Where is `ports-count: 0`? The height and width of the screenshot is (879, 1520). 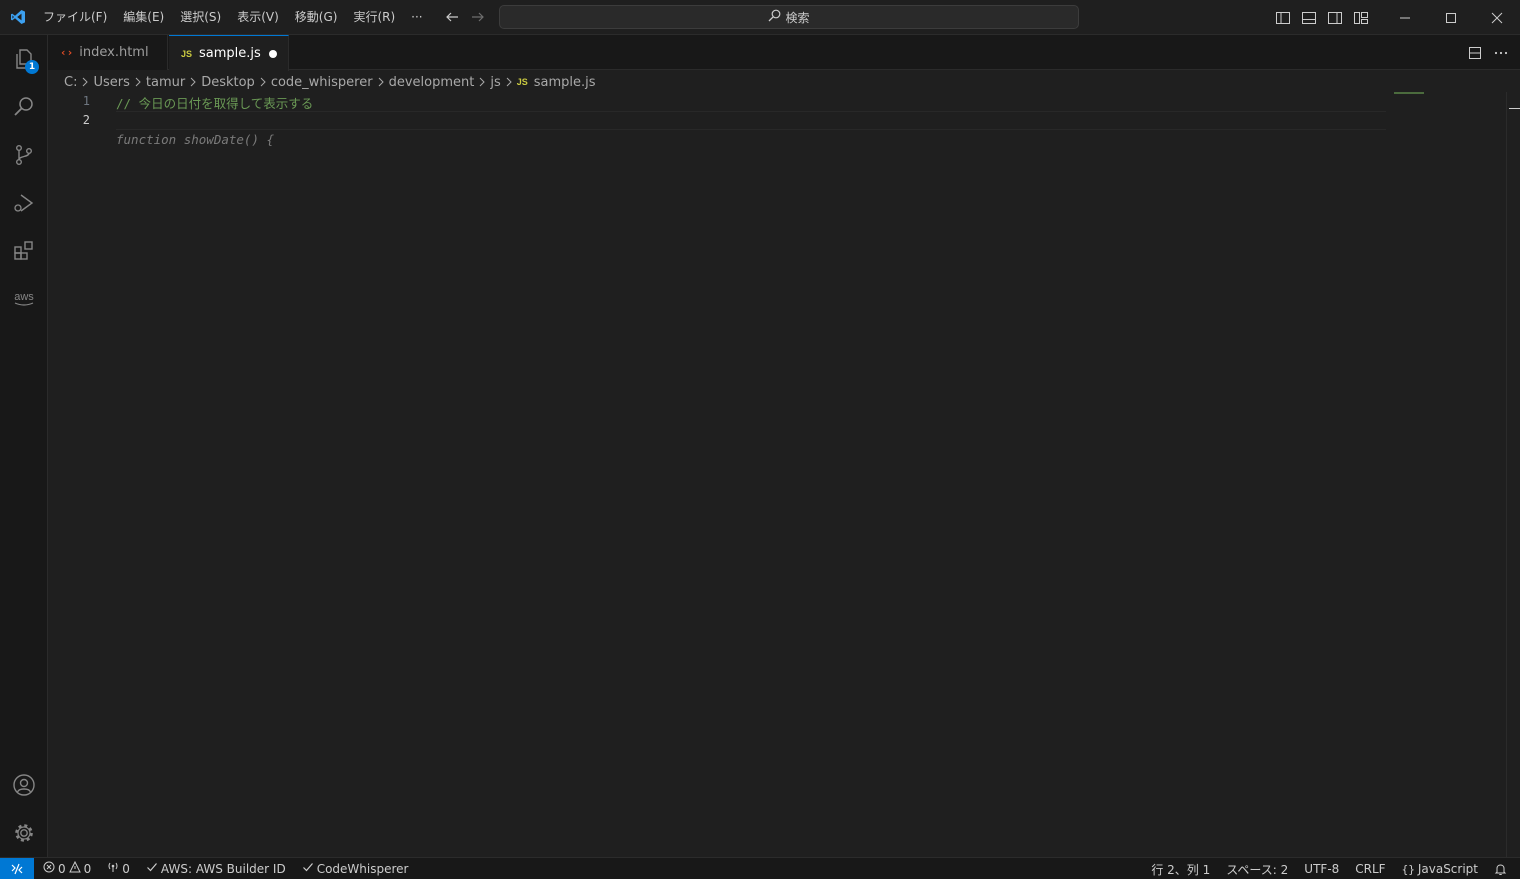 ports-count: 0 is located at coordinates (126, 868).